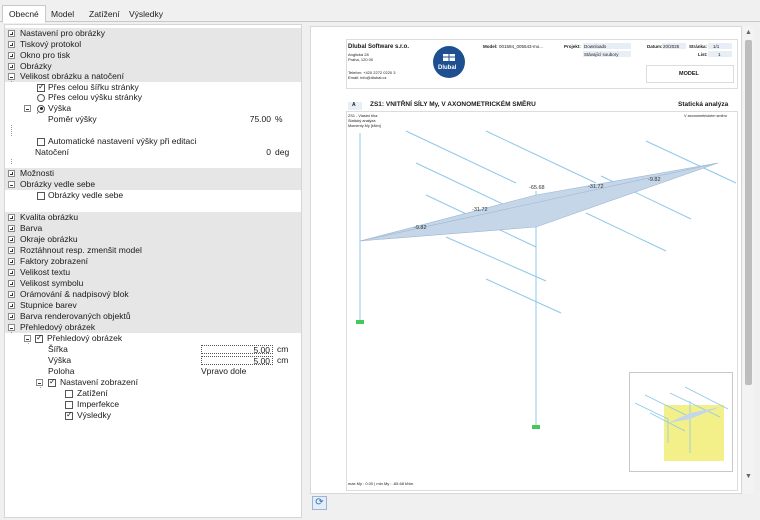 This screenshot has width=760, height=520. What do you see at coordinates (104, 14) in the screenshot?
I see `tab-loads: Zatížení` at bounding box center [104, 14].